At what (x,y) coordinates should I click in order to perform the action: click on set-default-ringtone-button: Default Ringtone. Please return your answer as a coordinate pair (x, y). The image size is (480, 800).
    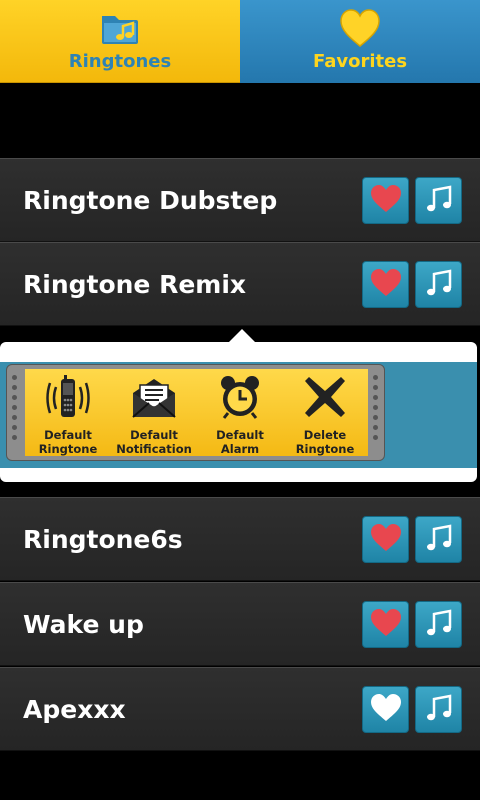
    Looking at the image, I should click on (68, 412).